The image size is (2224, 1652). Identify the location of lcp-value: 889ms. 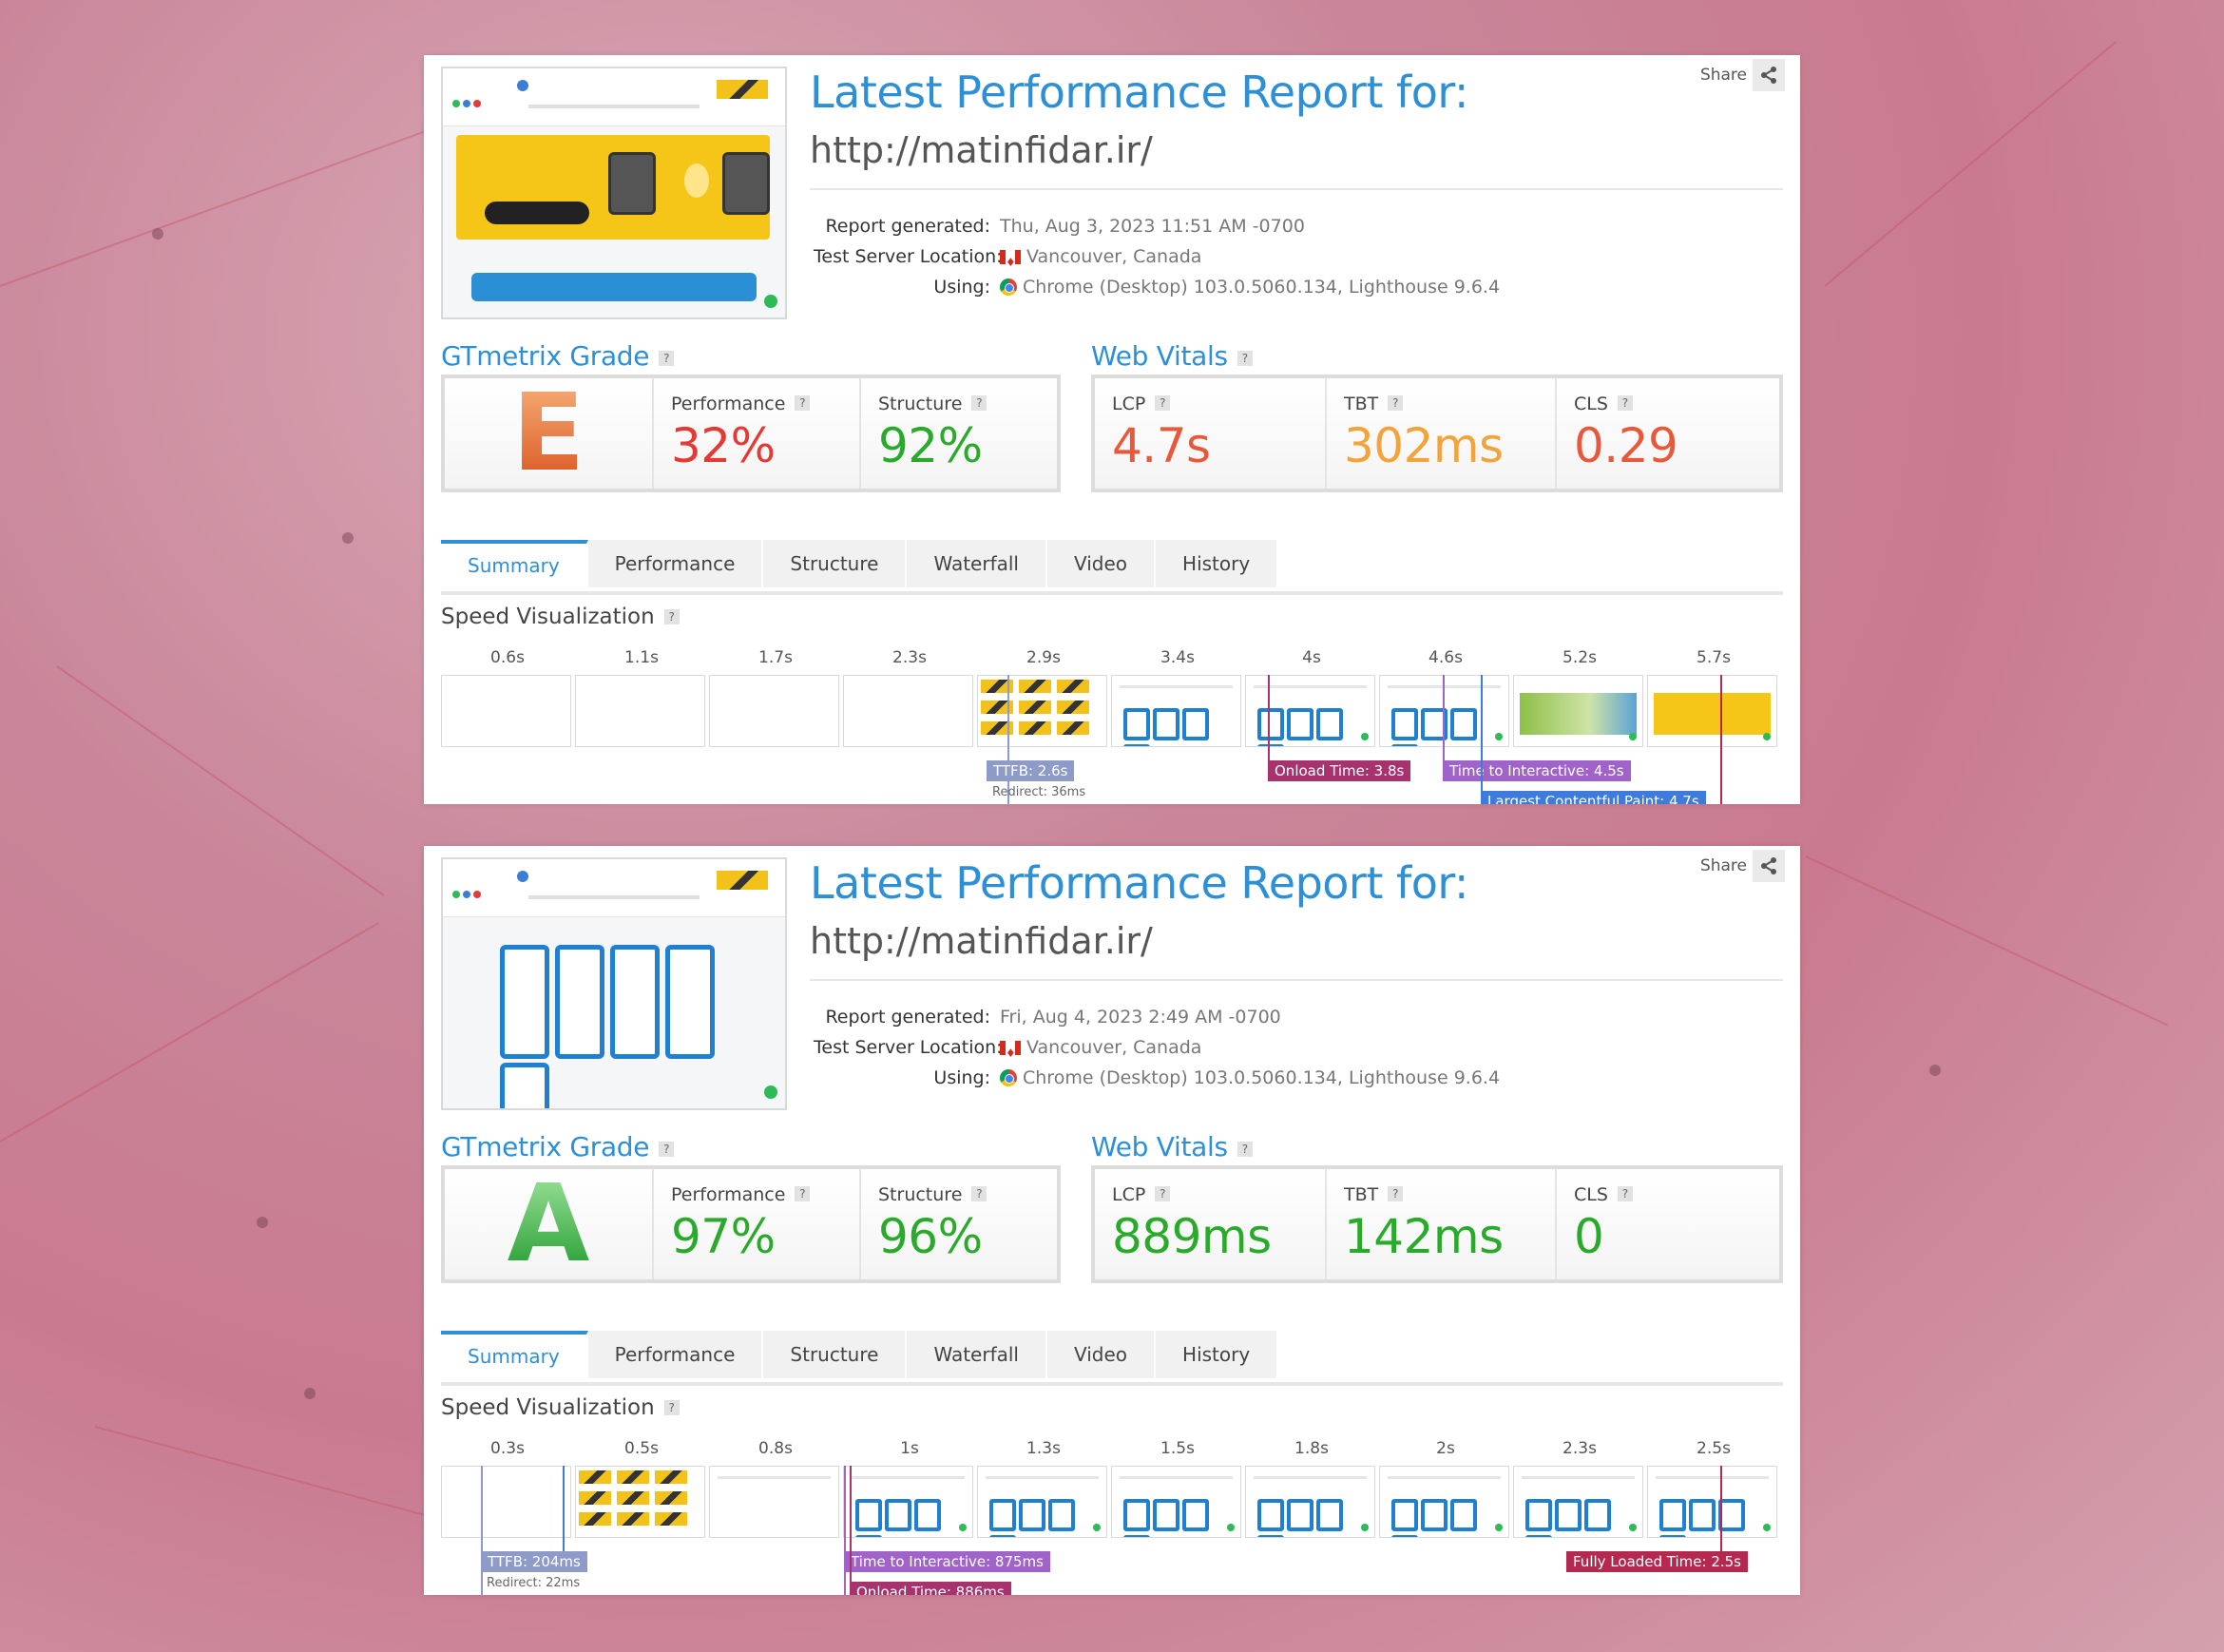
(1192, 1236).